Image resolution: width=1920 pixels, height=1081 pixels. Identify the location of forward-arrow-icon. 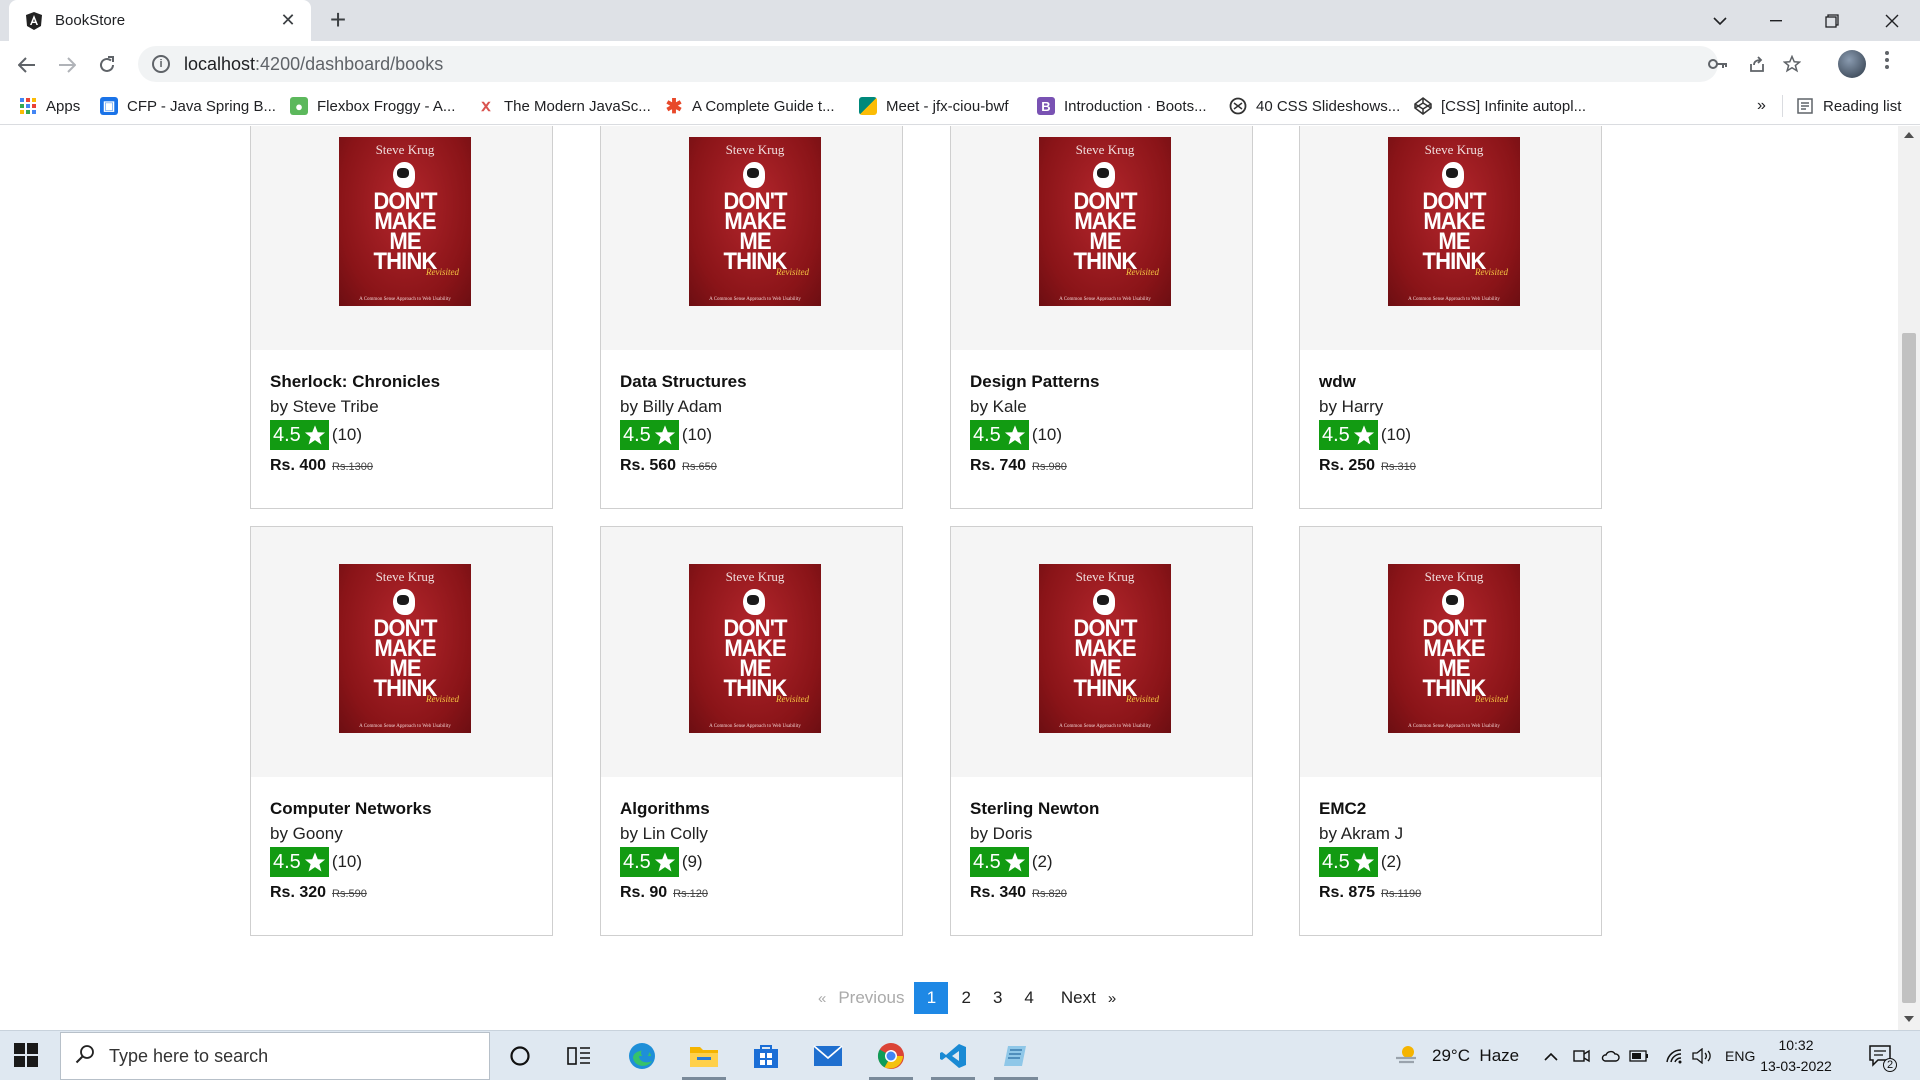
(67, 65).